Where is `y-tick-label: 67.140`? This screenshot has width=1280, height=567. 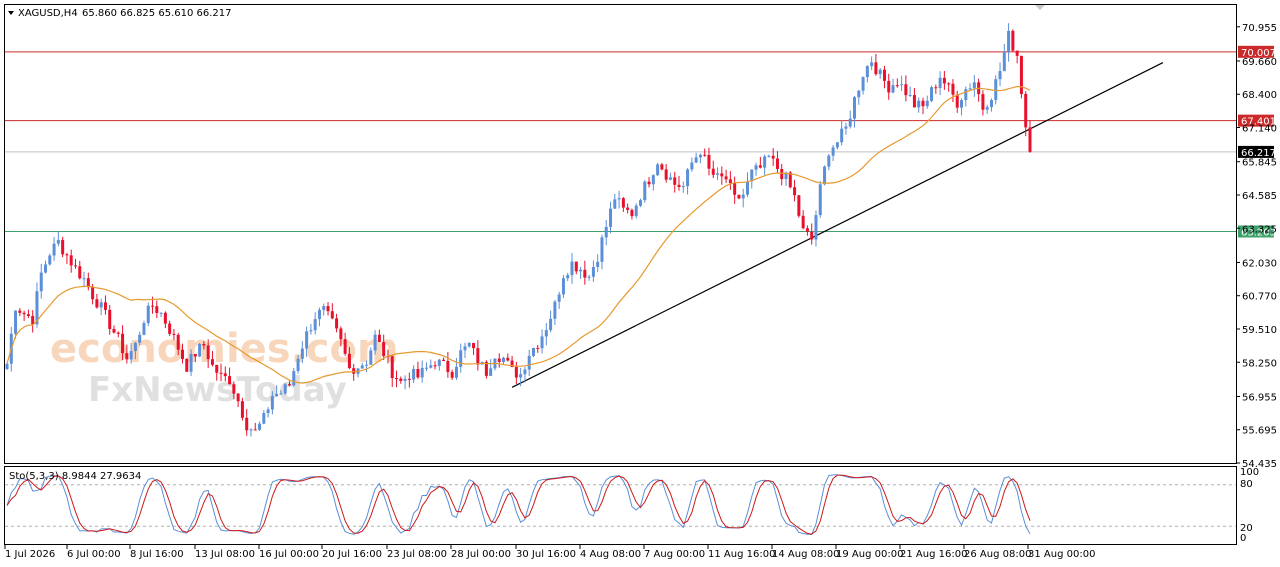
y-tick-label: 67.140 is located at coordinates (1259, 129).